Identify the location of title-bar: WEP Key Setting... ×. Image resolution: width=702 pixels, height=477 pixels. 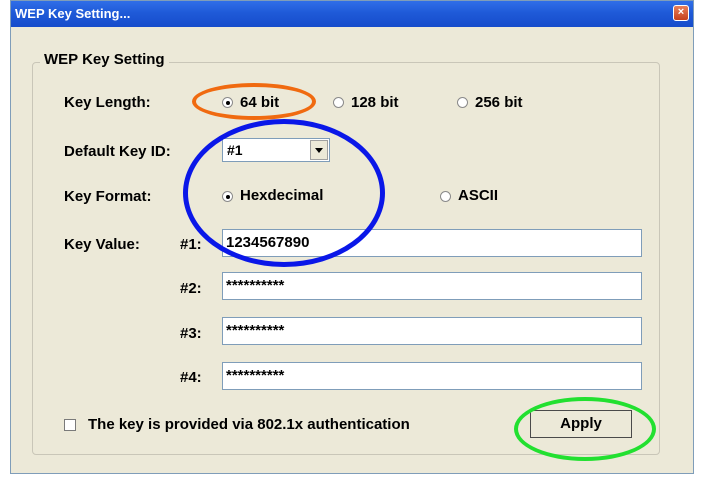
(352, 14).